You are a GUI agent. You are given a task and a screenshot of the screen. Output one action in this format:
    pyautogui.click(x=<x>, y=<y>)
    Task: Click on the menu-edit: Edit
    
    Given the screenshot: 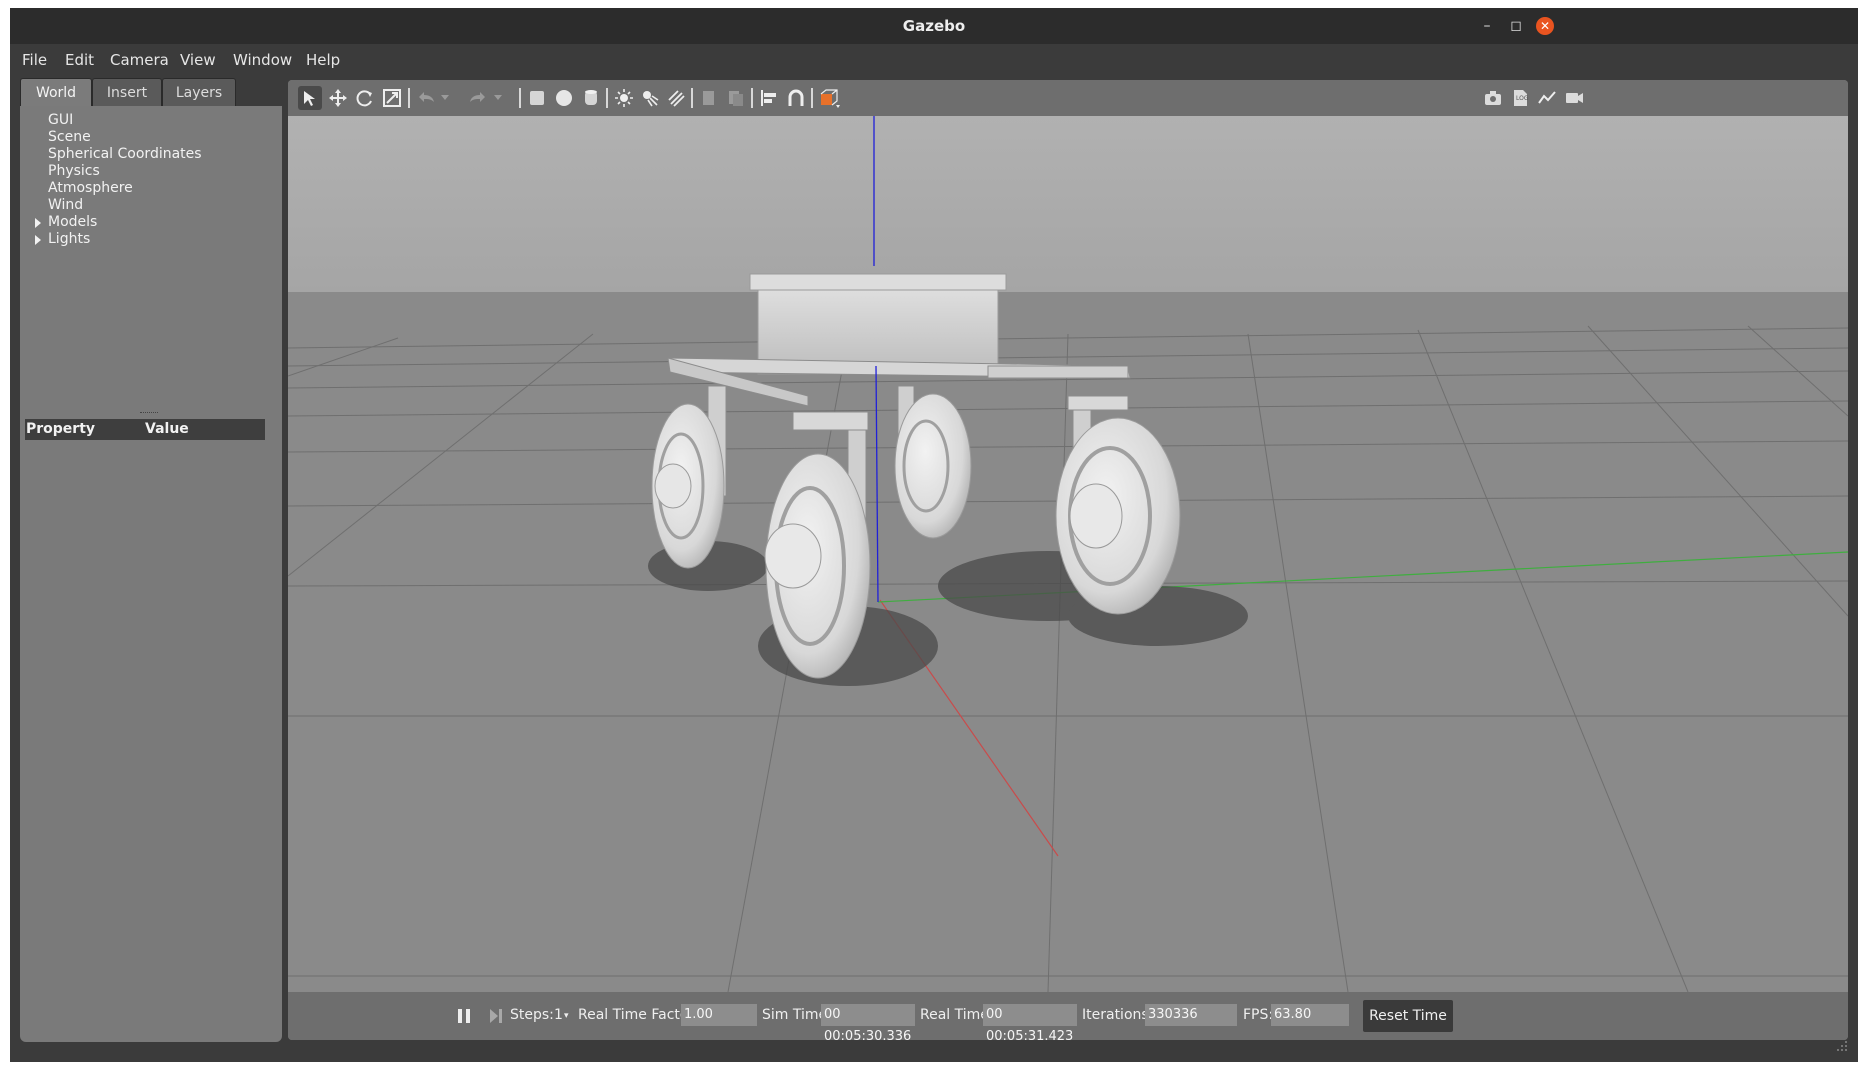 What is the action you would take?
    pyautogui.click(x=79, y=60)
    